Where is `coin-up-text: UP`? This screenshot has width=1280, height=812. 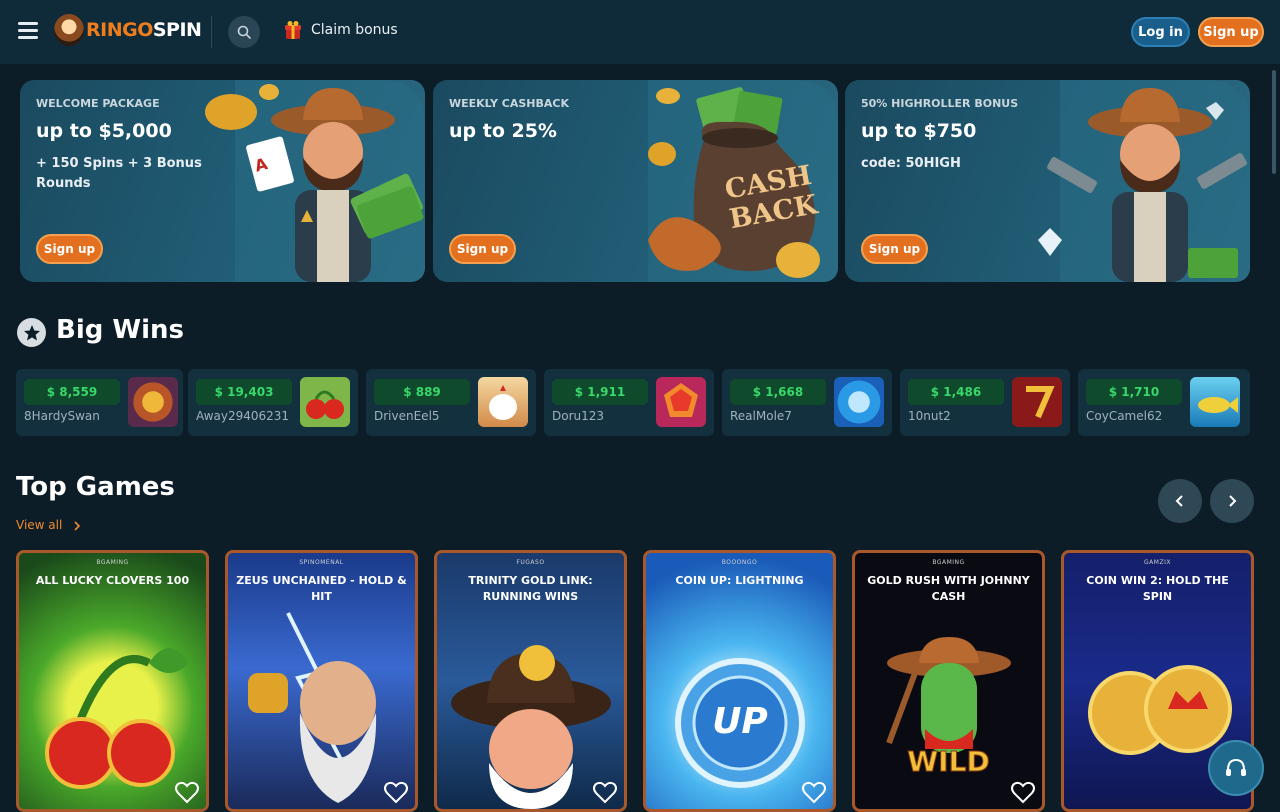 coin-up-text: UP is located at coordinates (740, 721).